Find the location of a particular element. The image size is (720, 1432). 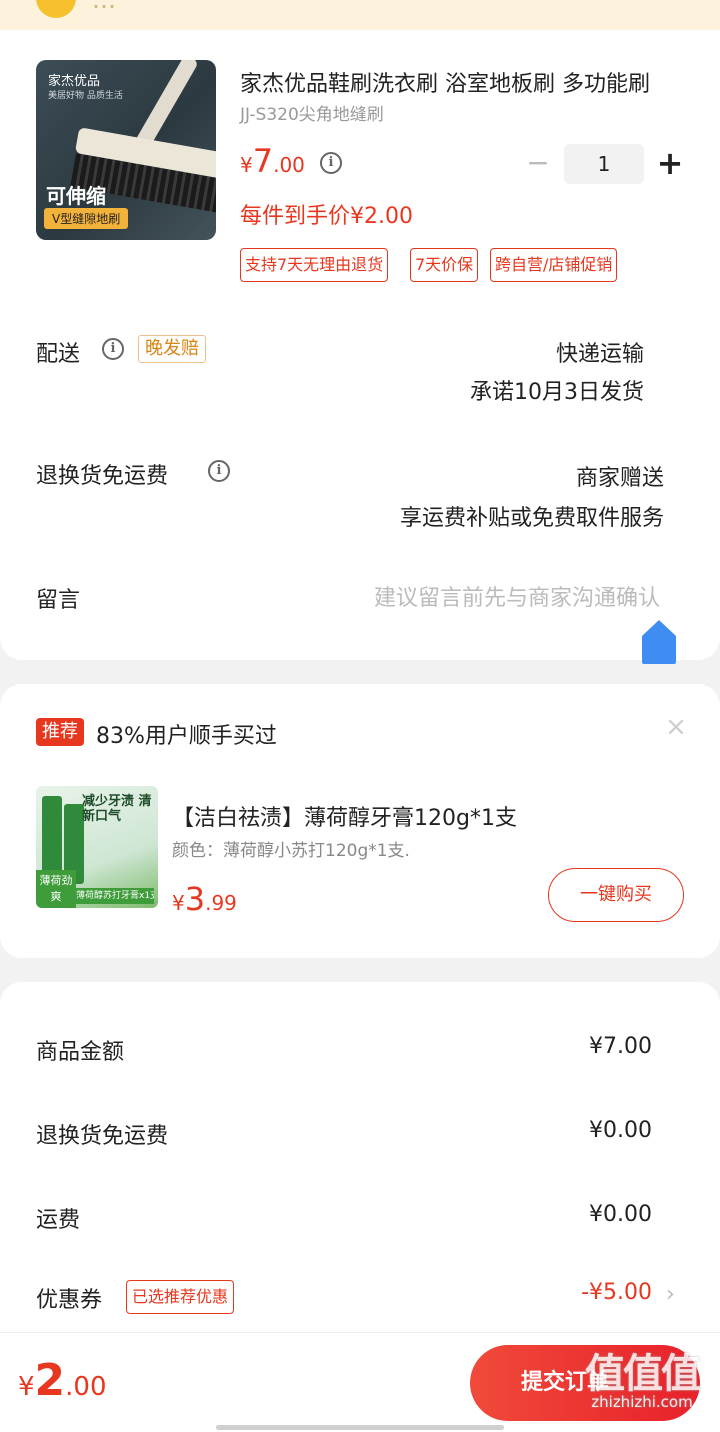

price-currency: ¥ is located at coordinates (246, 165).